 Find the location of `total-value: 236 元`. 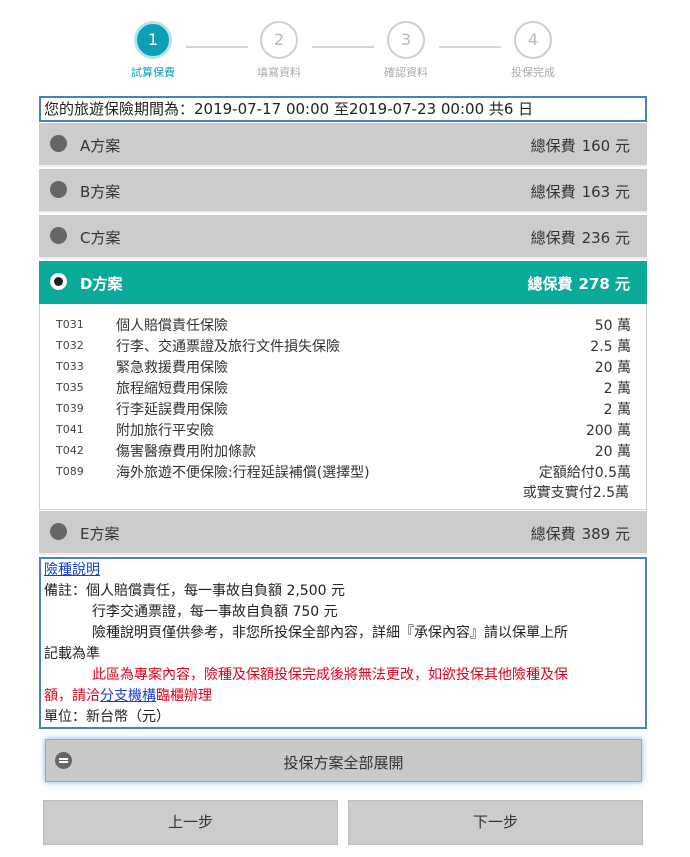

total-value: 236 元 is located at coordinates (605, 238).